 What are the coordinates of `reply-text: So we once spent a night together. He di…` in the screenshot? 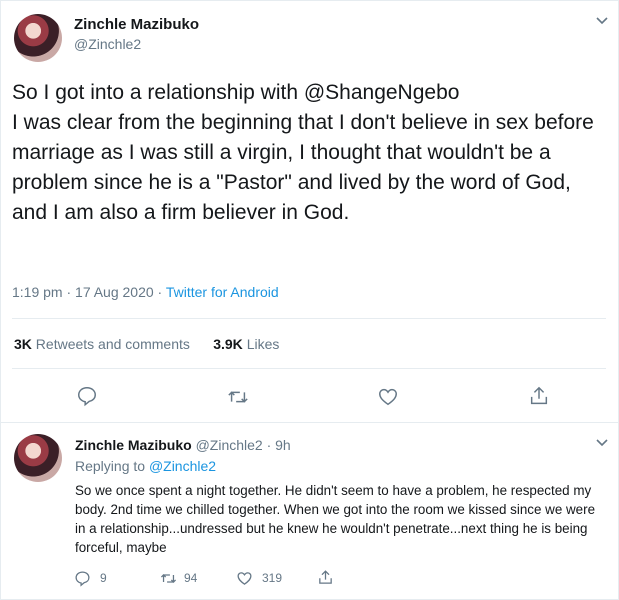 It's located at (335, 519).